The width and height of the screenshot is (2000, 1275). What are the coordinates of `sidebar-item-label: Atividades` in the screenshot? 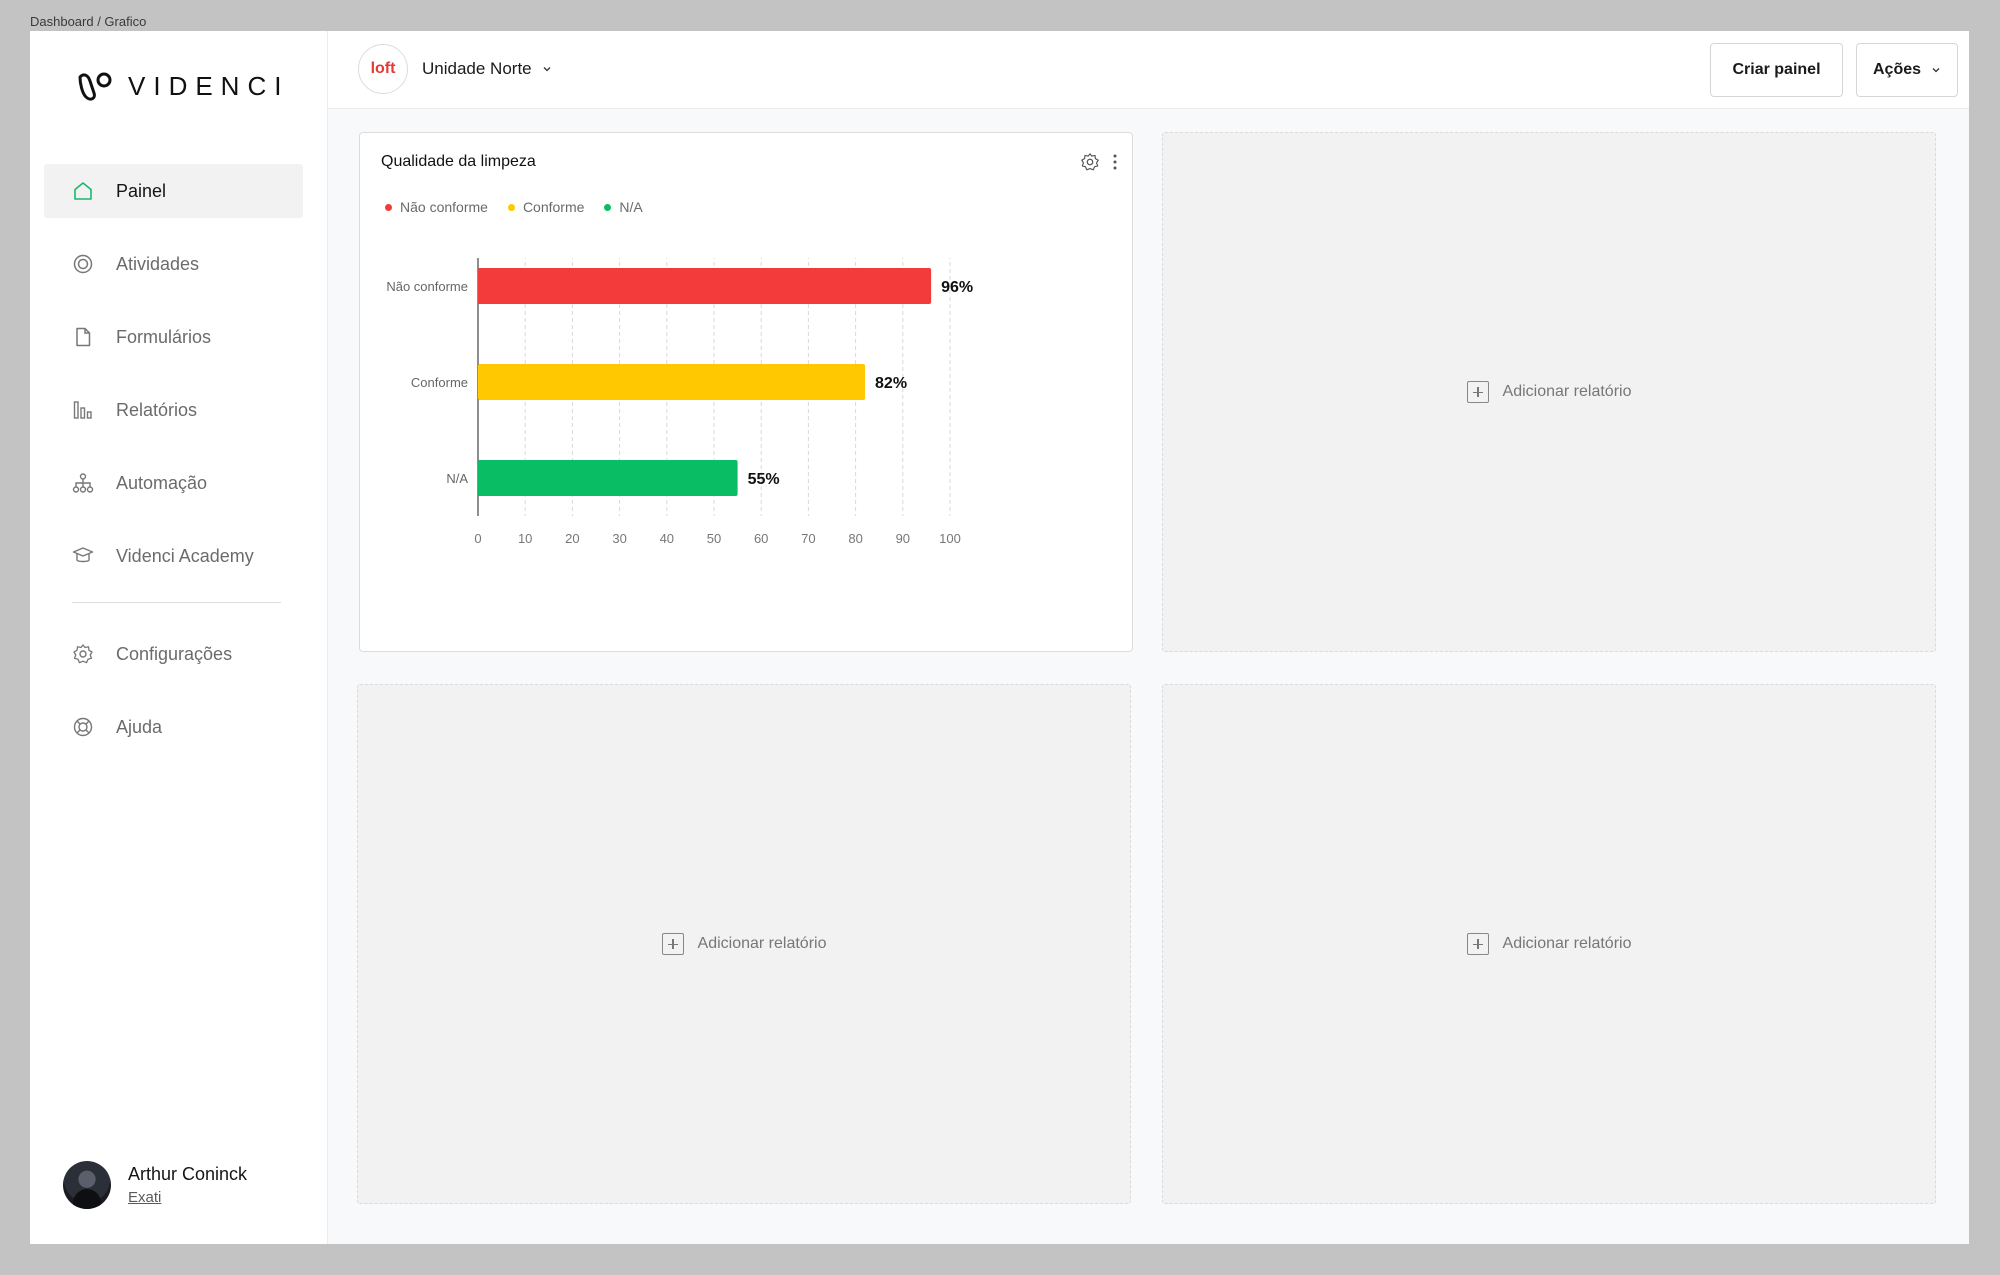 It's located at (158, 263).